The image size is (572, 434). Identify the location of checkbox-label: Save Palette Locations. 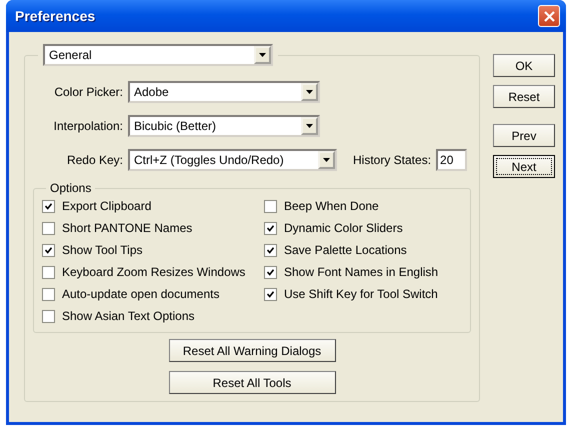
(345, 250).